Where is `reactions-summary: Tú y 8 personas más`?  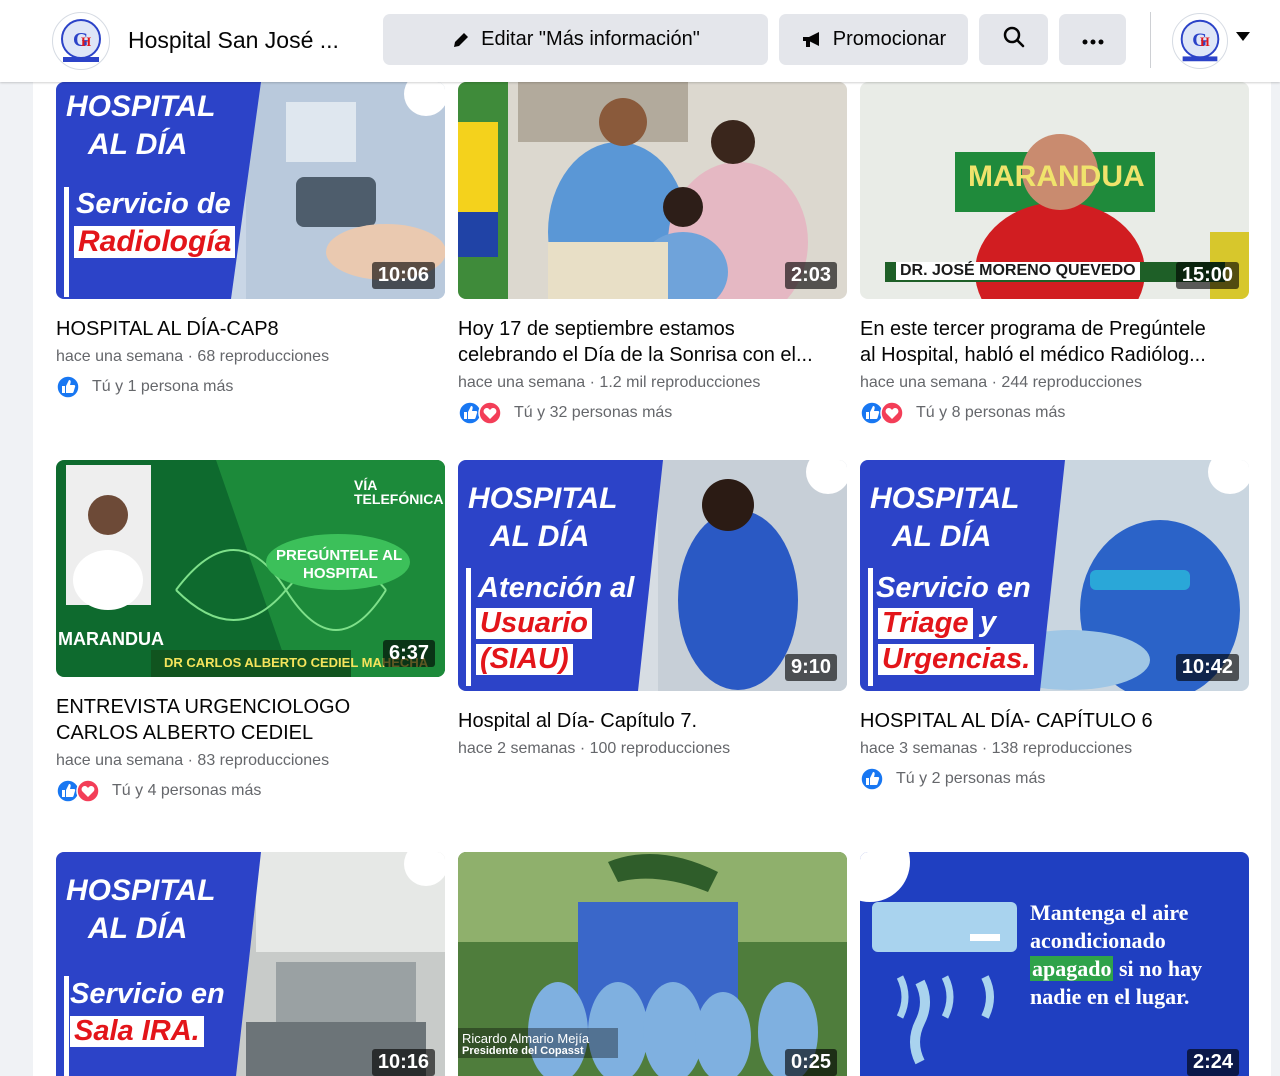 reactions-summary: Tú y 8 personas más is located at coordinates (1054, 413).